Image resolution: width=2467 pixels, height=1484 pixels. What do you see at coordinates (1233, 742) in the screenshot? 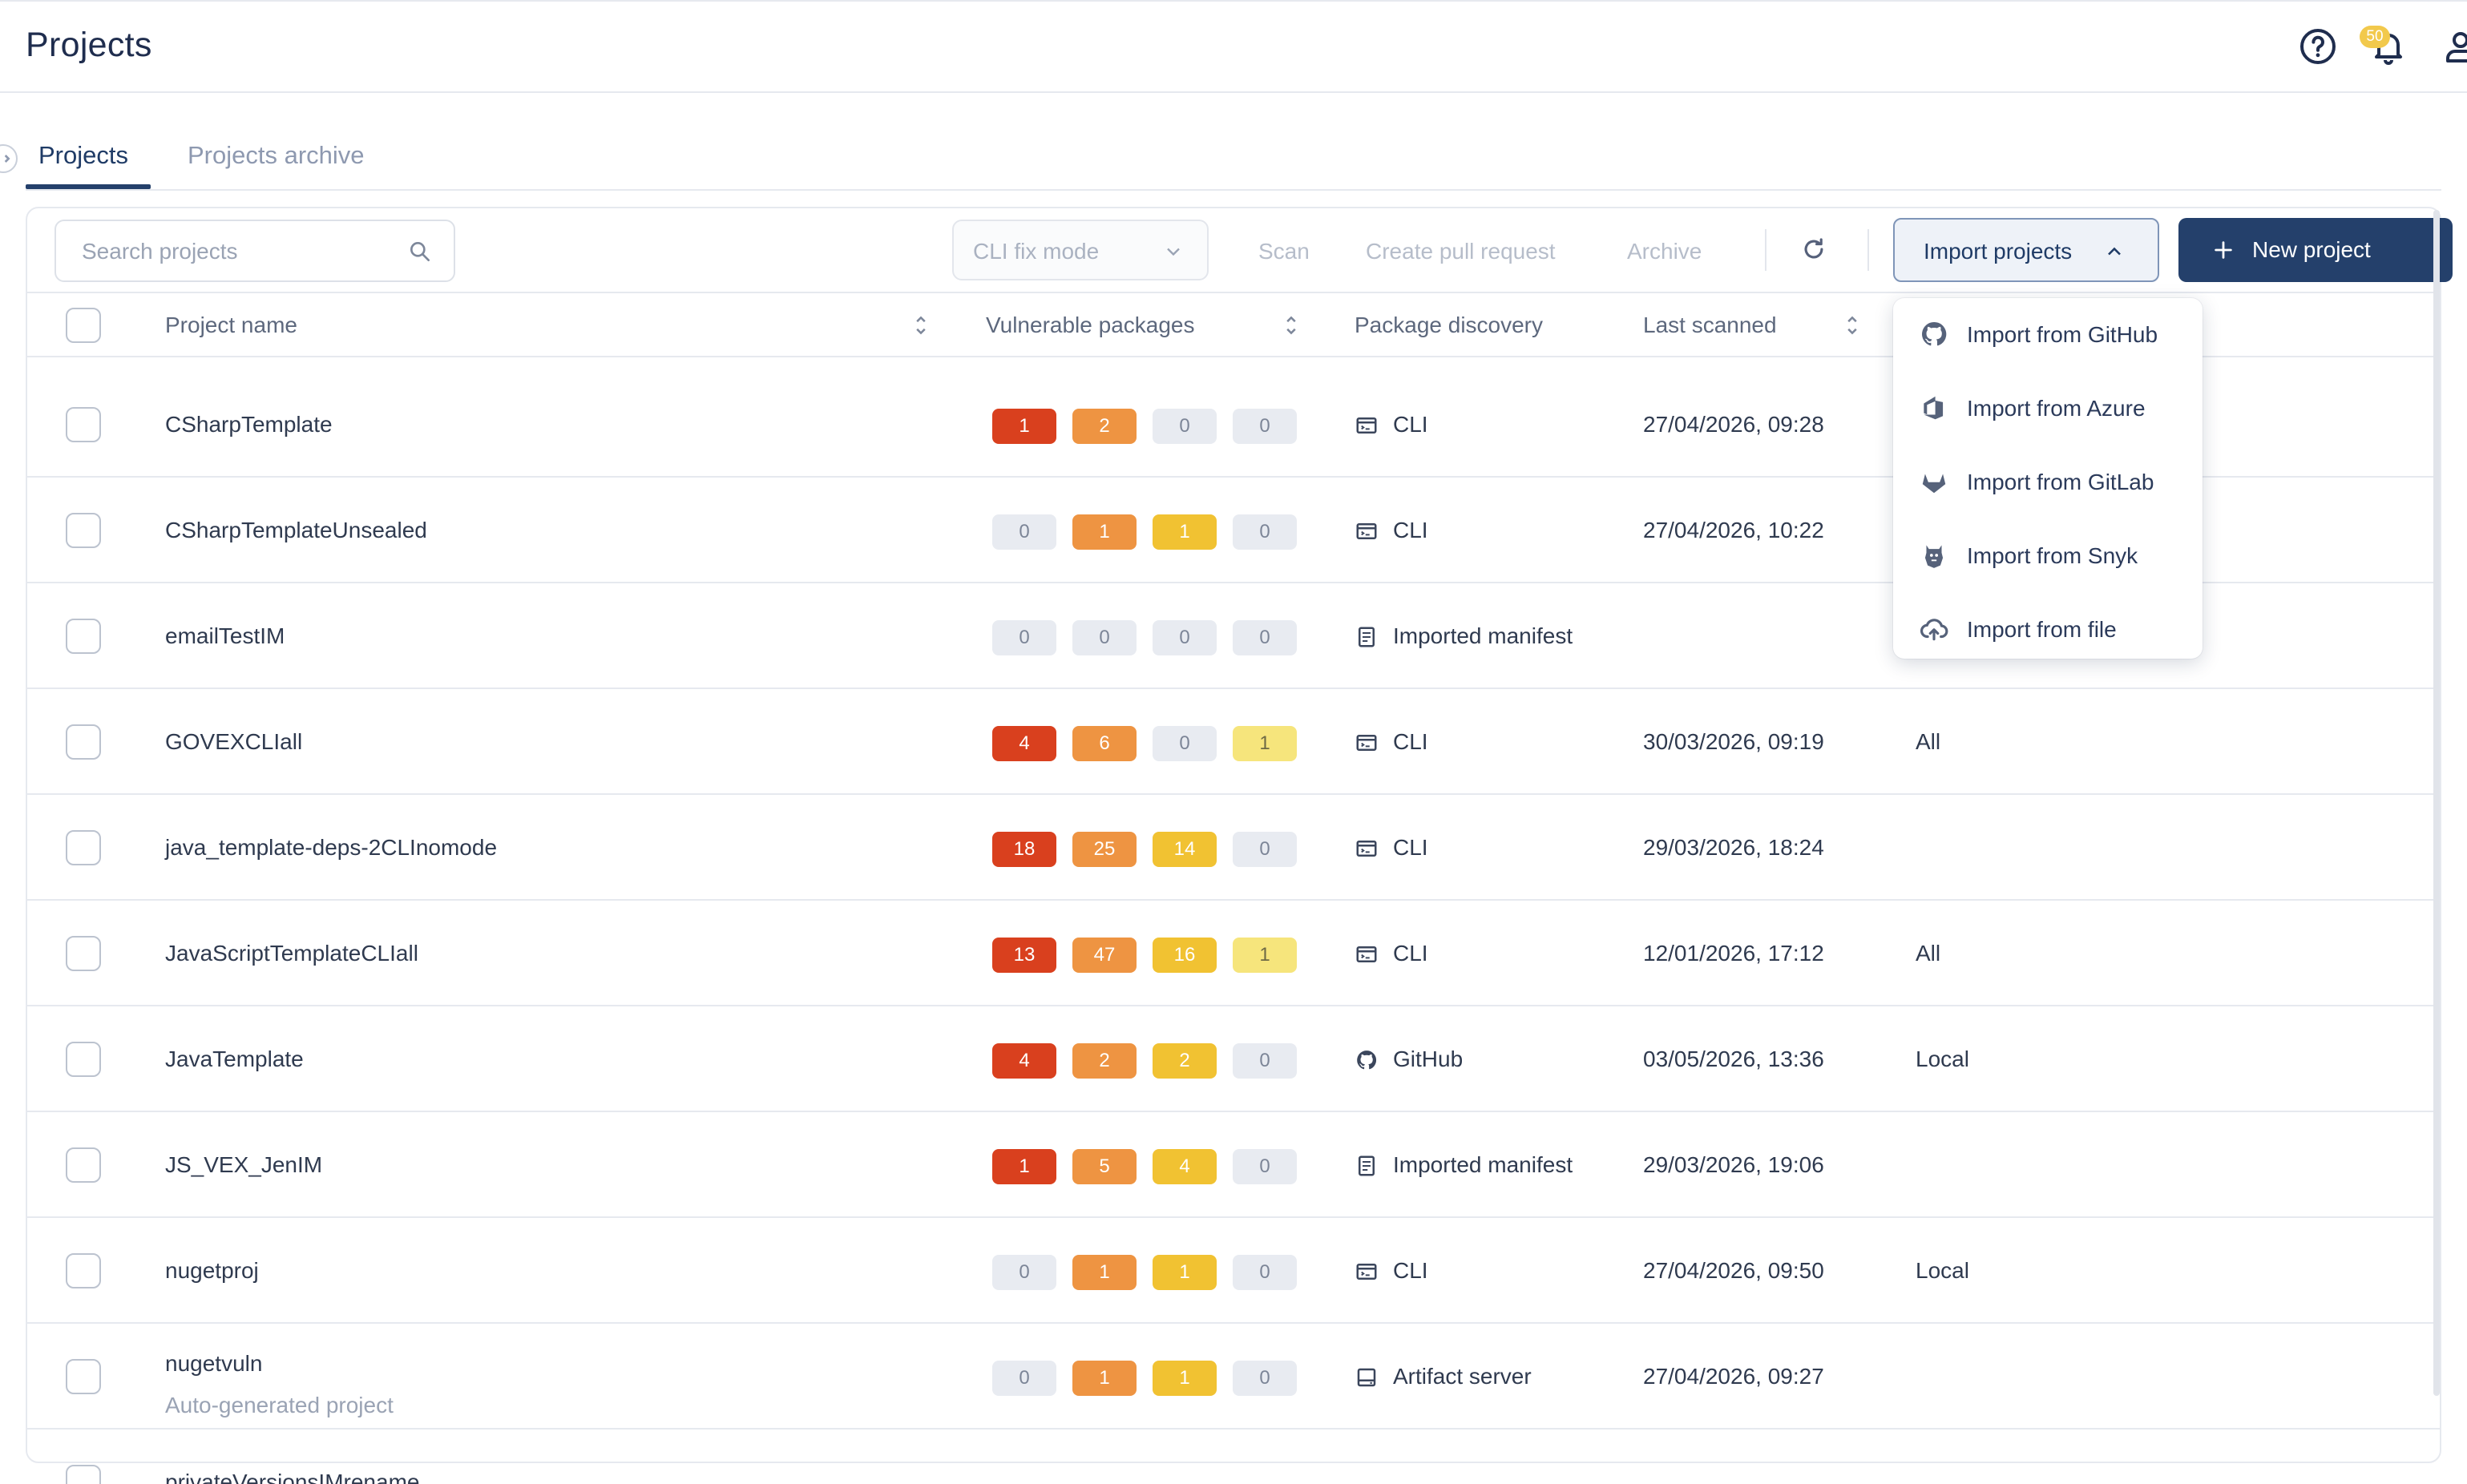
I see `table-row: GOVEXCLIall 4 6 0 1 CLI 30/03/2026, 09:19 All` at bounding box center [1233, 742].